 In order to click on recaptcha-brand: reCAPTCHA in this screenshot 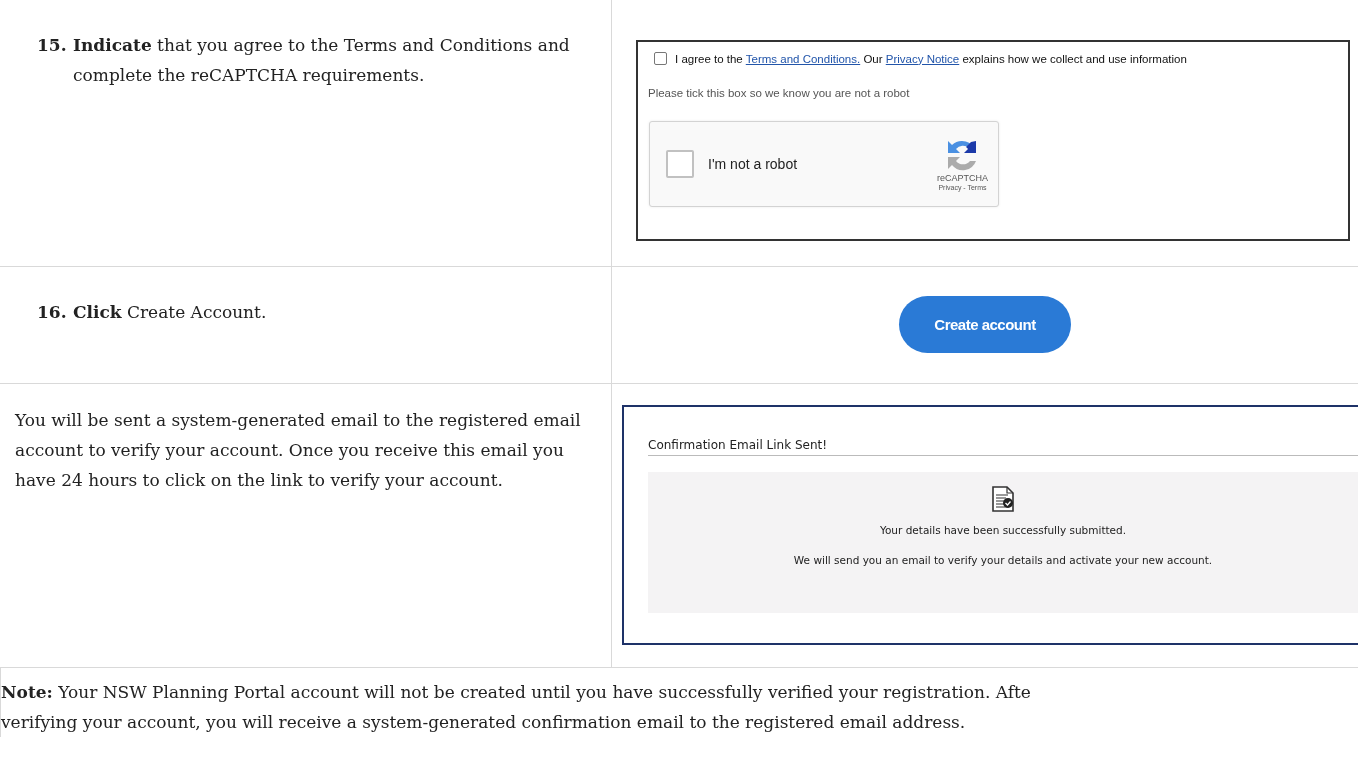, I will do `click(962, 177)`.